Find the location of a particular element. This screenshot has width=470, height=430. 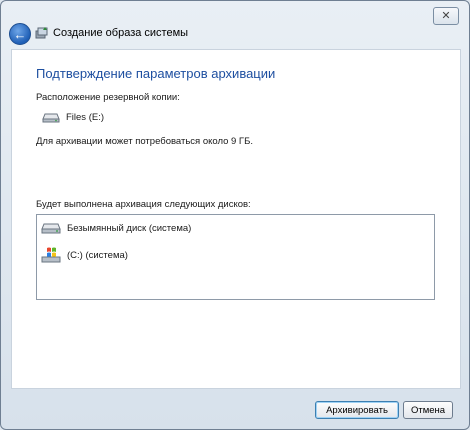

disk-label: (C:) (система) is located at coordinates (97, 255).